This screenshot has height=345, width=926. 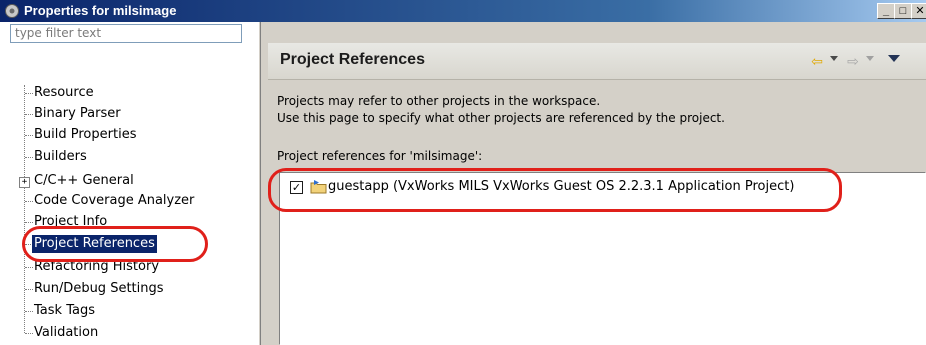 I want to click on tree-item-project-references: Project References, so click(x=94, y=244).